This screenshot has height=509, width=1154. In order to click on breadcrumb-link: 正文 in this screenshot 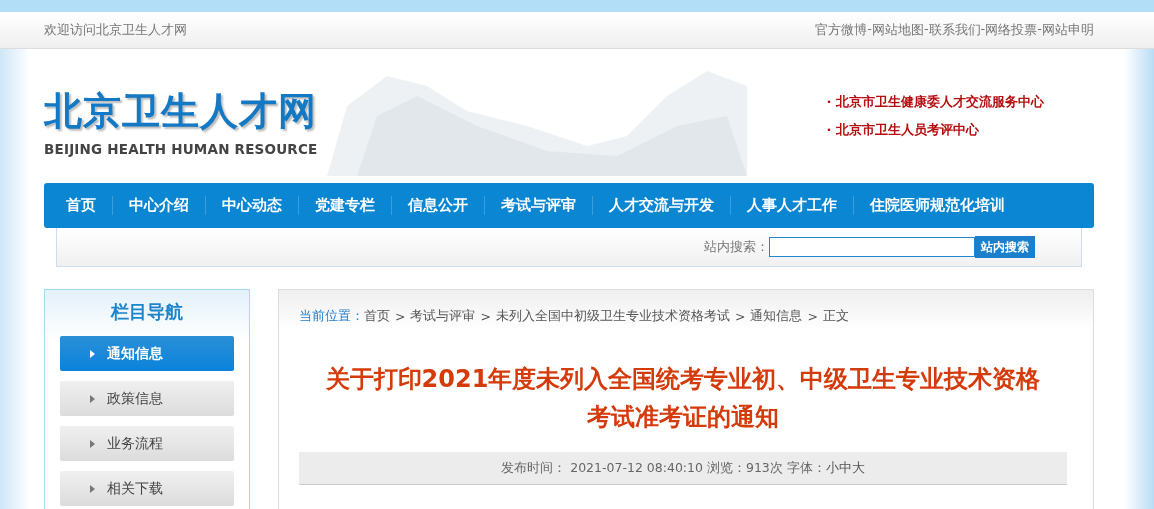, I will do `click(835, 316)`.